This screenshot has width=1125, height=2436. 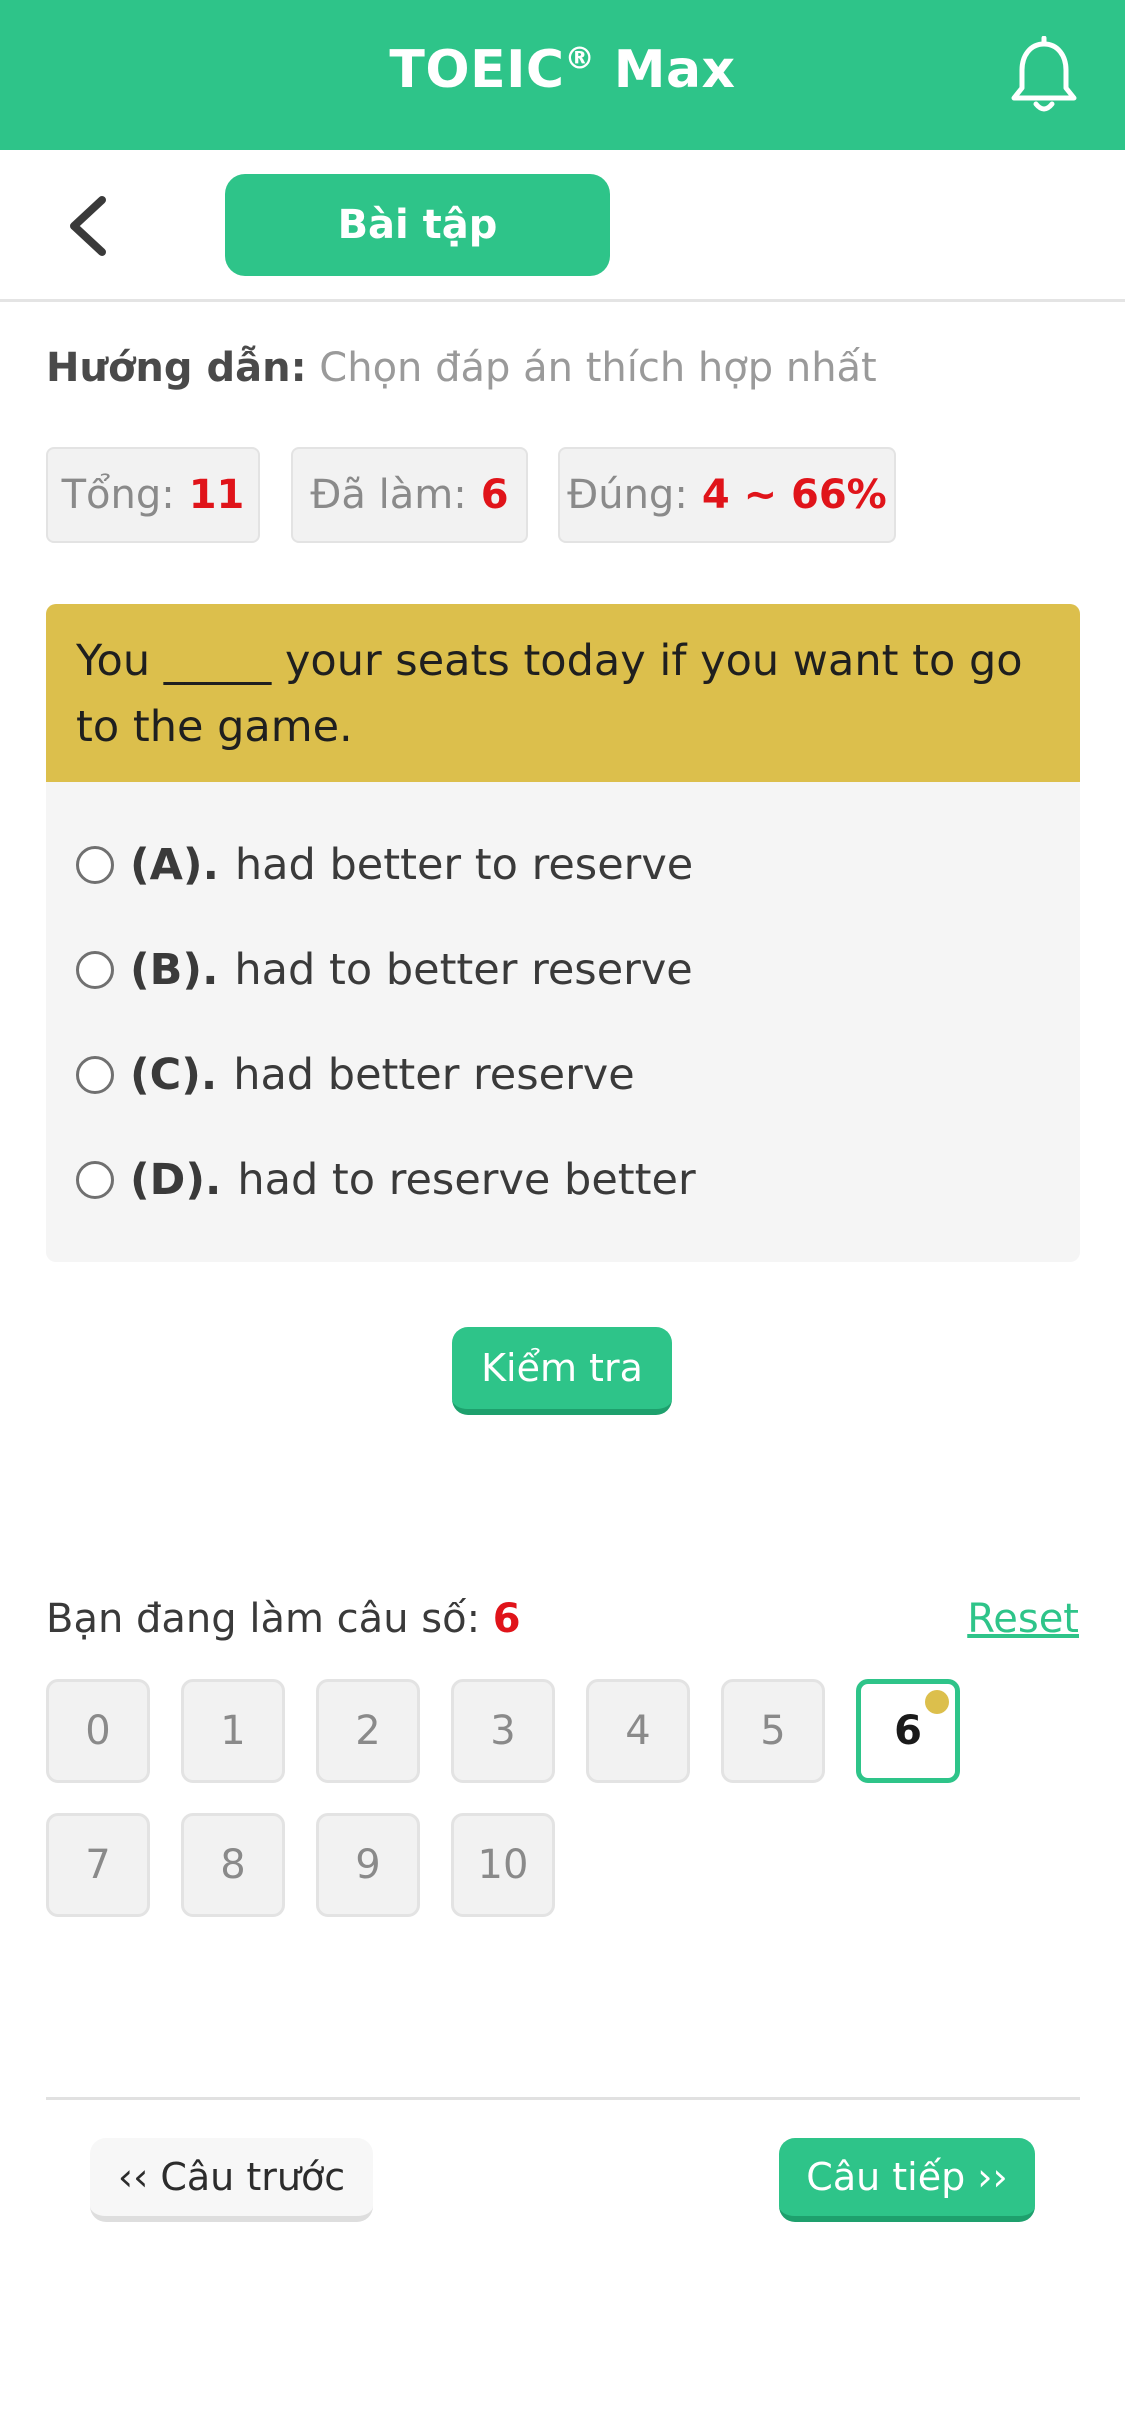 What do you see at coordinates (92, 226) in the screenshot?
I see `chevron-left-icon` at bounding box center [92, 226].